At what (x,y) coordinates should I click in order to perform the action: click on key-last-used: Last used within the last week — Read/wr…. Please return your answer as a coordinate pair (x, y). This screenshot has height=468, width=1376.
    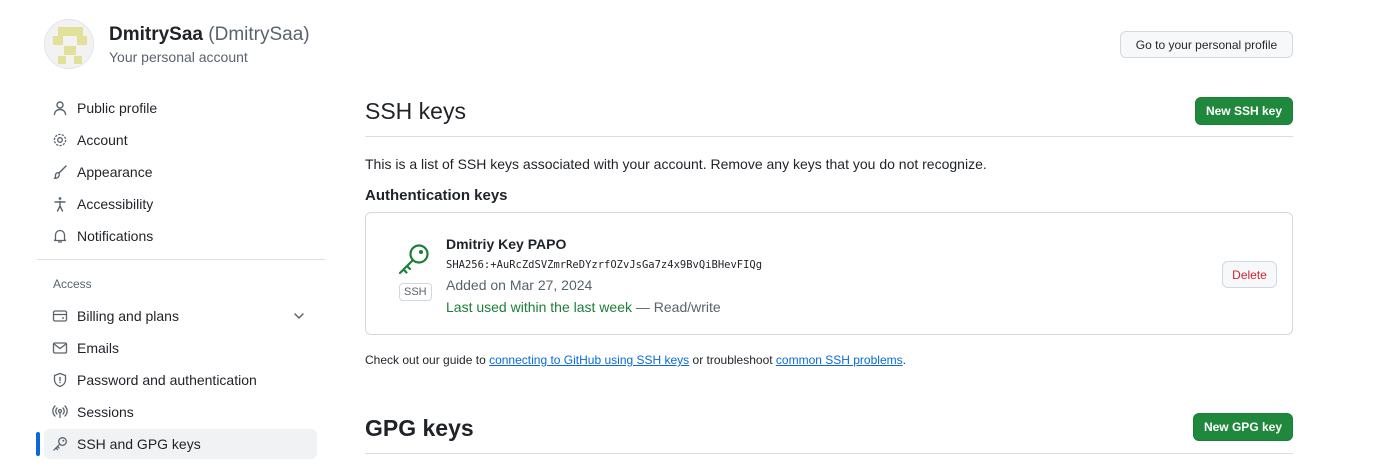
    Looking at the image, I should click on (583, 307).